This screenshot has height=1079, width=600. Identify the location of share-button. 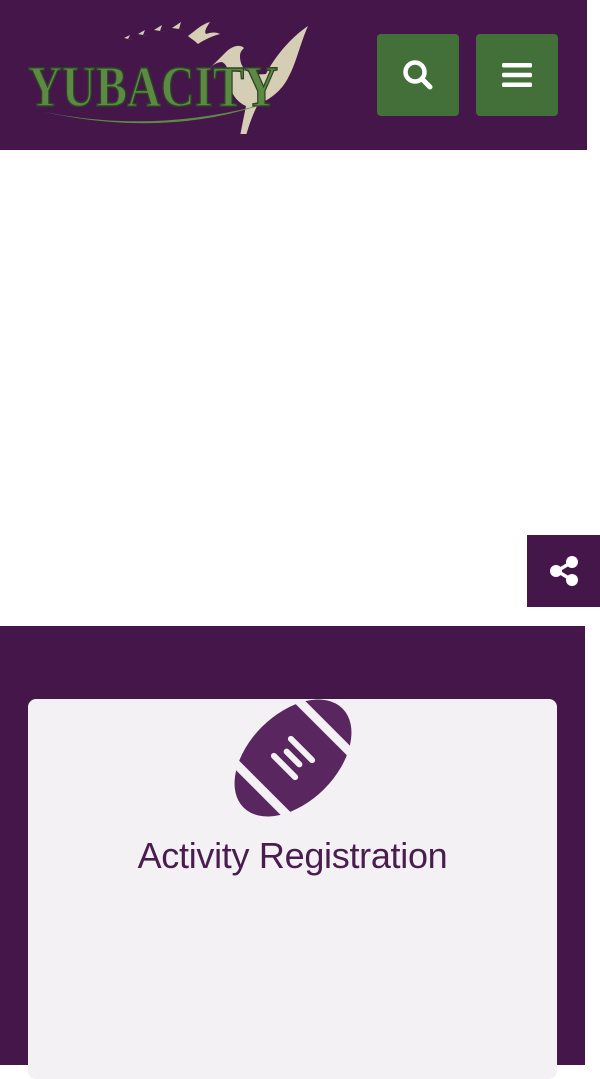
(563, 571).